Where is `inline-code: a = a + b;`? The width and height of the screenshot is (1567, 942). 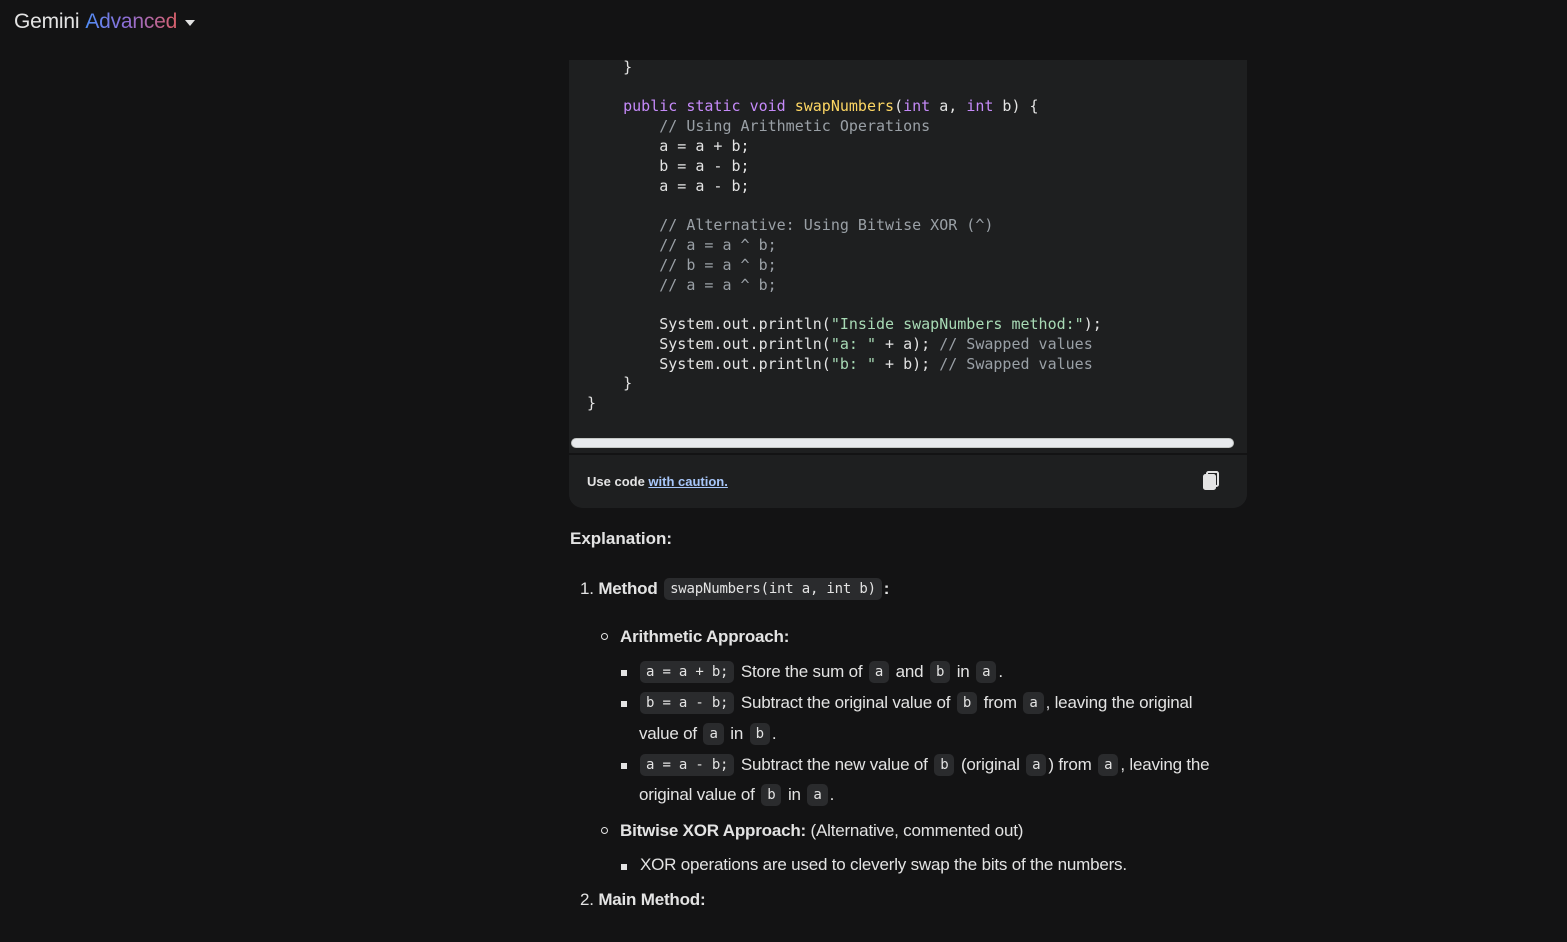 inline-code: a = a + b; is located at coordinates (687, 672).